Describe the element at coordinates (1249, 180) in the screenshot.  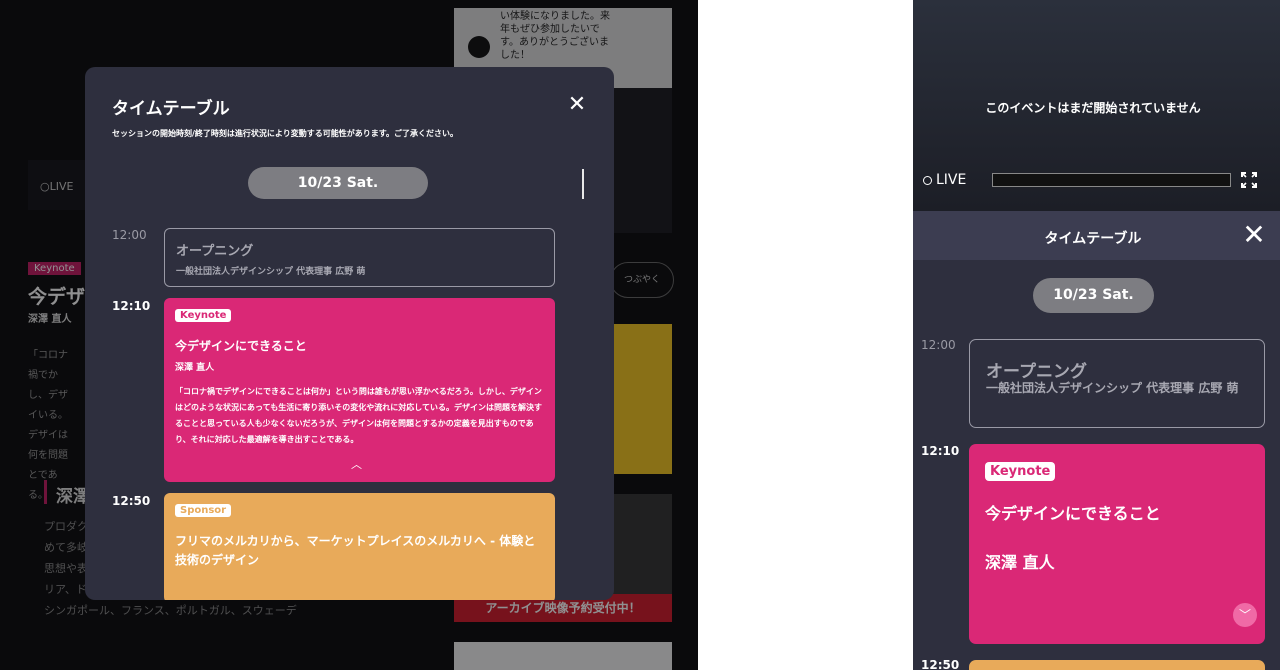
I see `fullscreen-icon` at that location.